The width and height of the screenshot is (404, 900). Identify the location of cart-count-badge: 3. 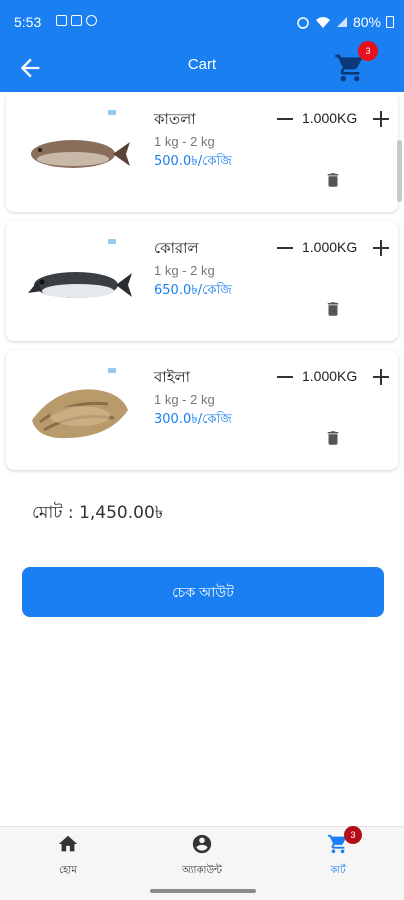
(368, 51).